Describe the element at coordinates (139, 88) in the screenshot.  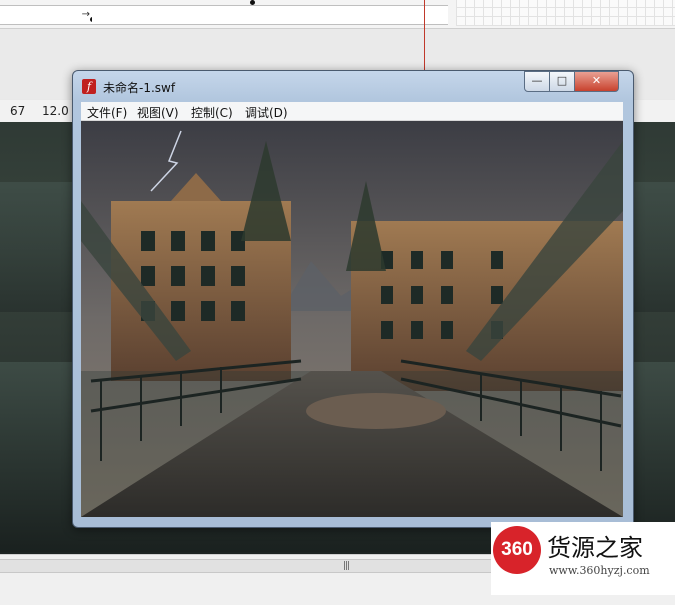
I see `window-title: 未命名-1.swf` at that location.